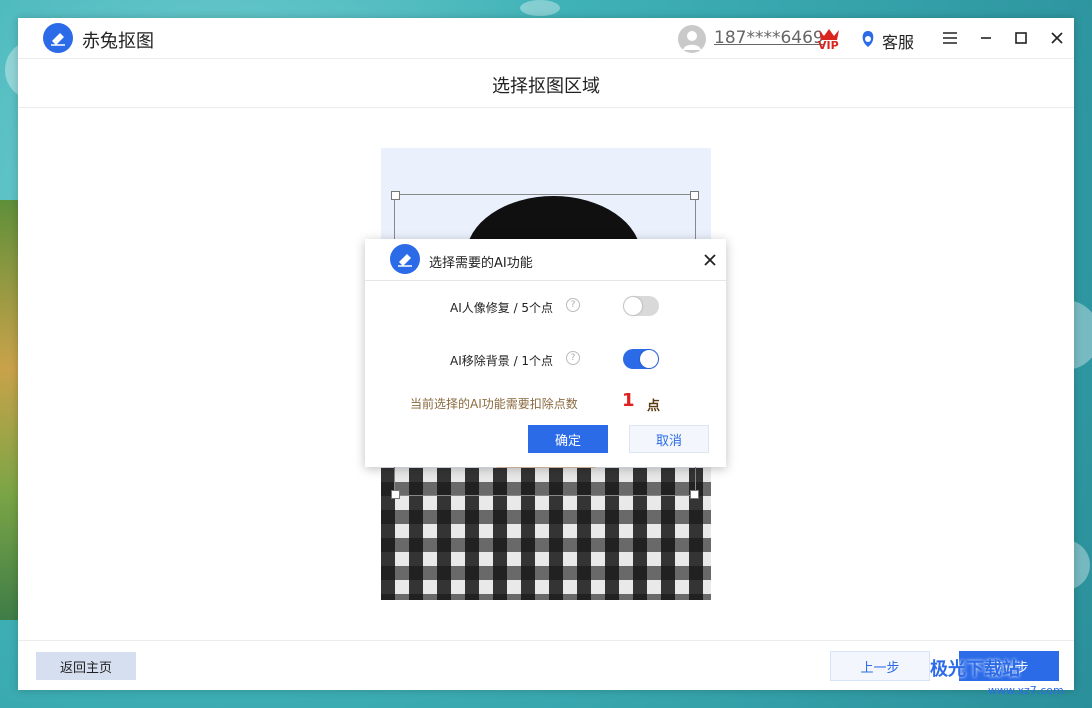  Describe the element at coordinates (828, 45) in the screenshot. I see `vip-label: VIP` at that location.